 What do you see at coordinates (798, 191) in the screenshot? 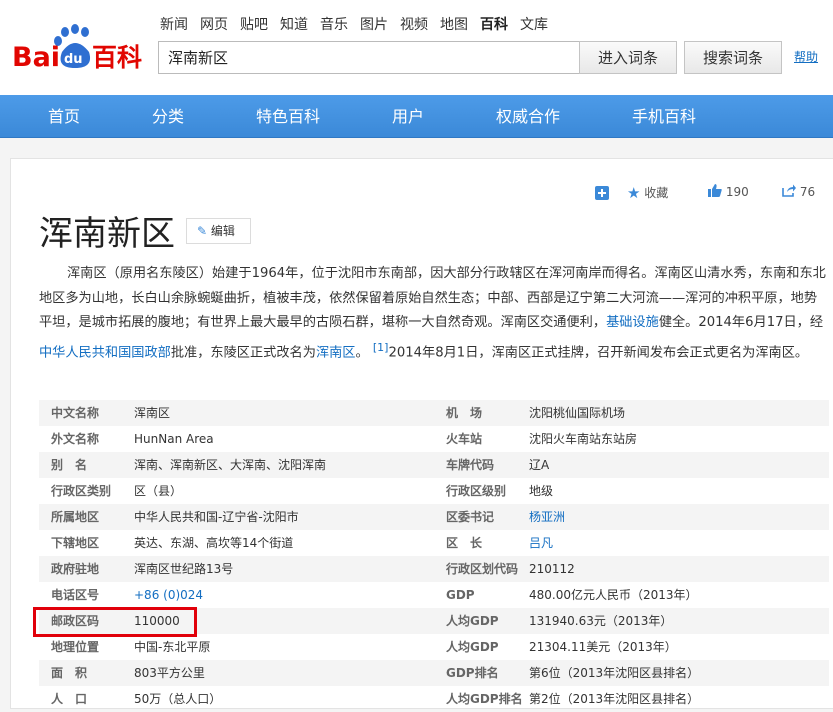
I see `share-button: 76` at bounding box center [798, 191].